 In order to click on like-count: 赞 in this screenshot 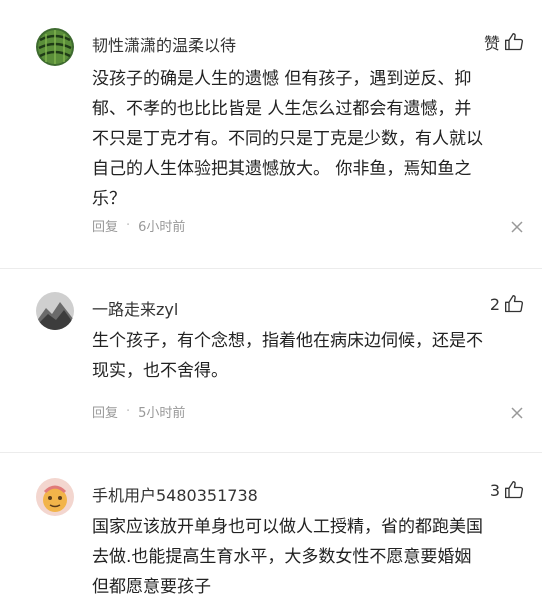, I will do `click(491, 43)`.